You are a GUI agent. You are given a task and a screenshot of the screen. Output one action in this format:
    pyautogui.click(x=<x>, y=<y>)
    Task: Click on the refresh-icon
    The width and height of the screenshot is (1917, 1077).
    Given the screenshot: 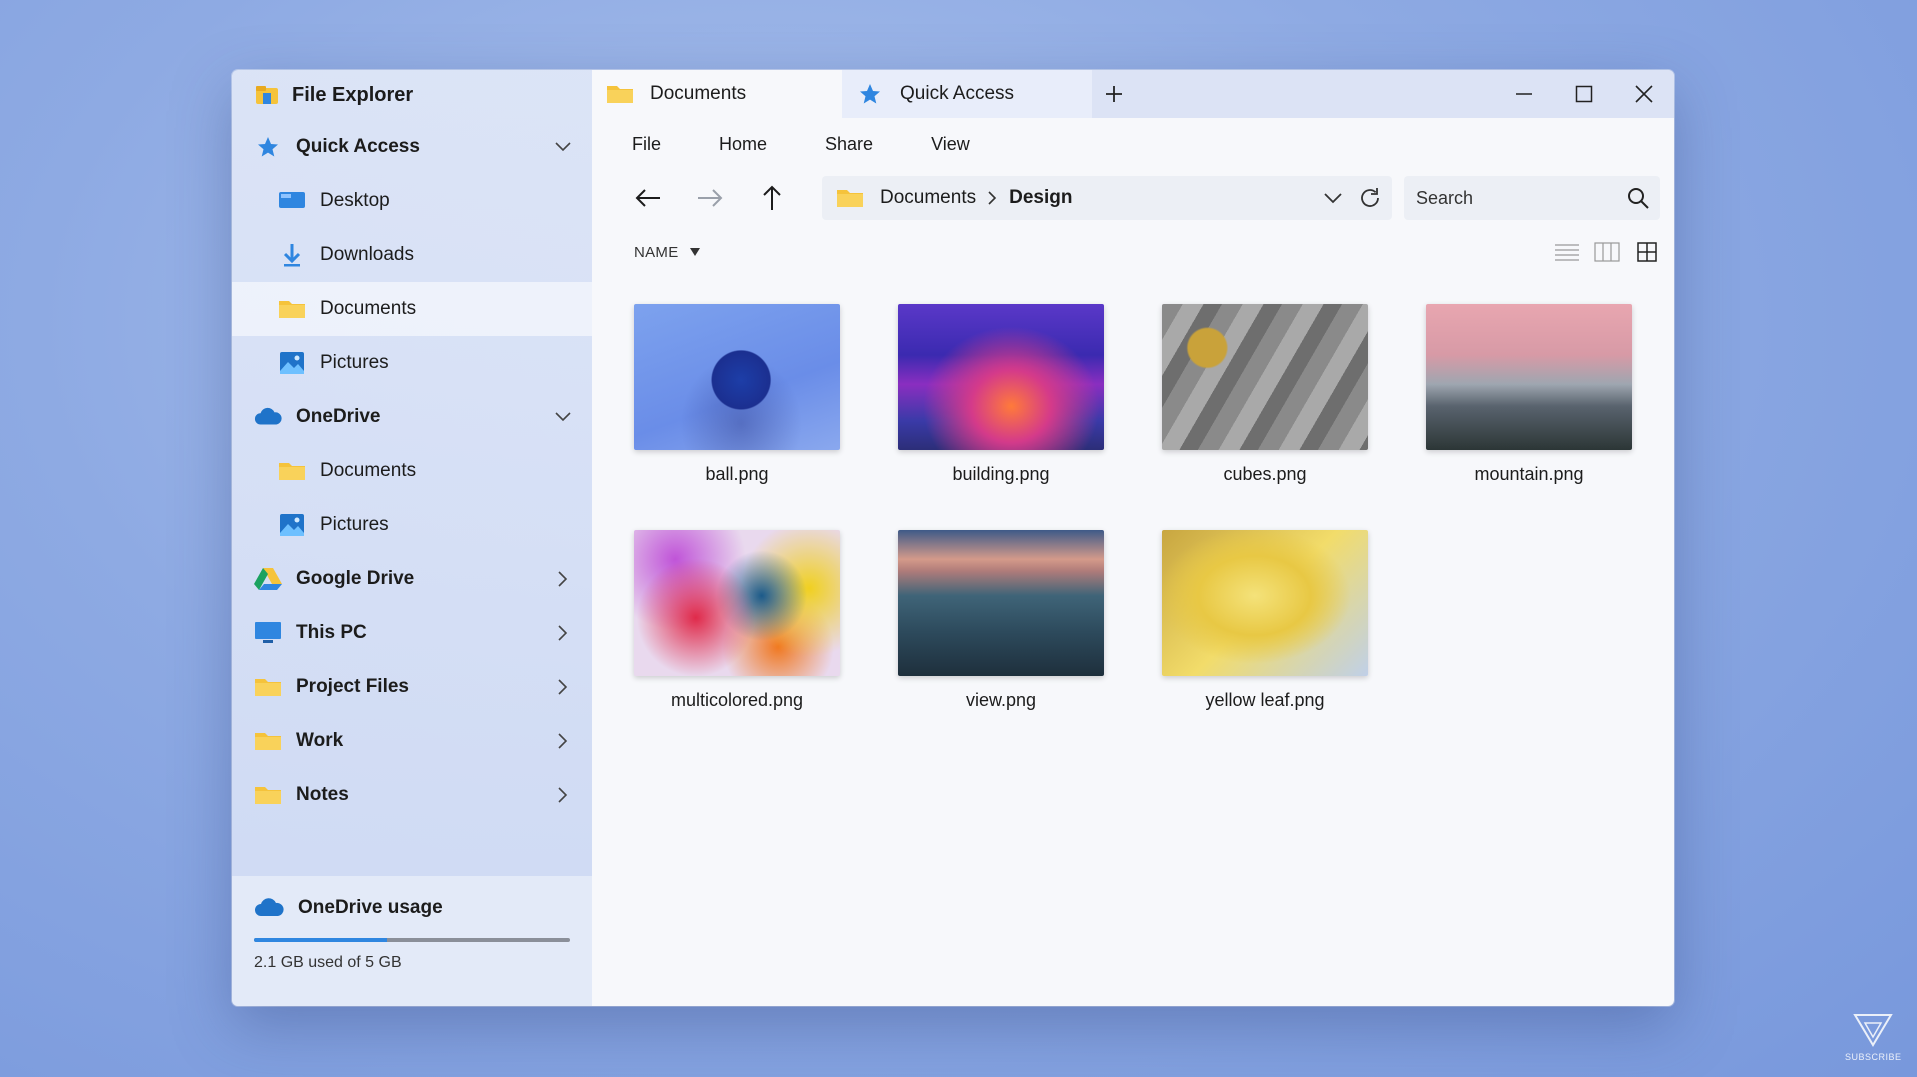 What is the action you would take?
    pyautogui.click(x=1370, y=198)
    